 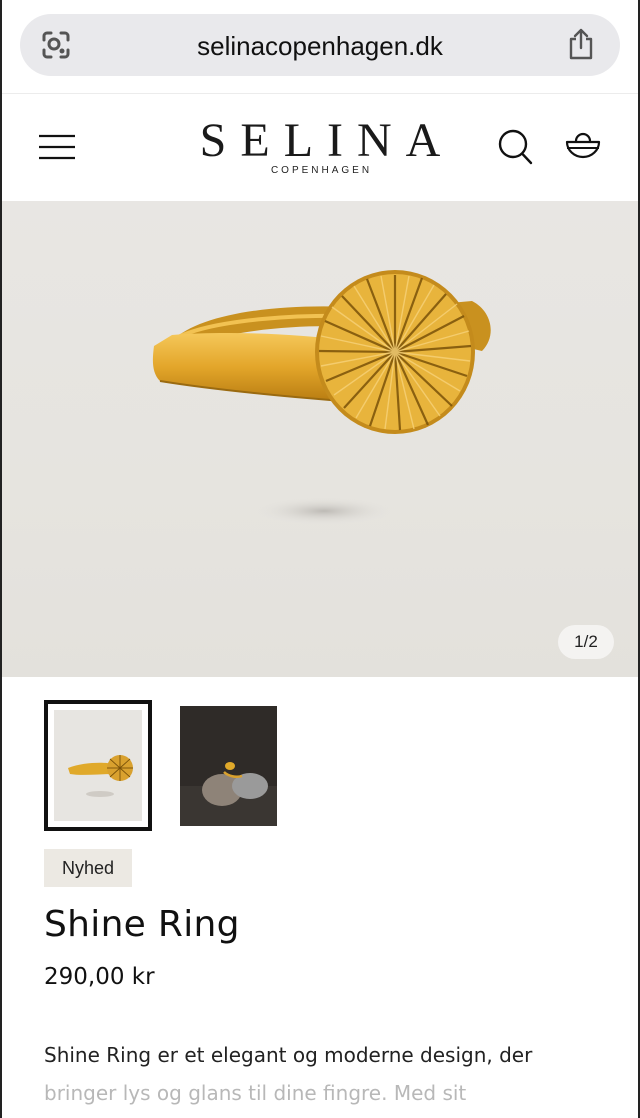 I want to click on search-icon, so click(x=515, y=147).